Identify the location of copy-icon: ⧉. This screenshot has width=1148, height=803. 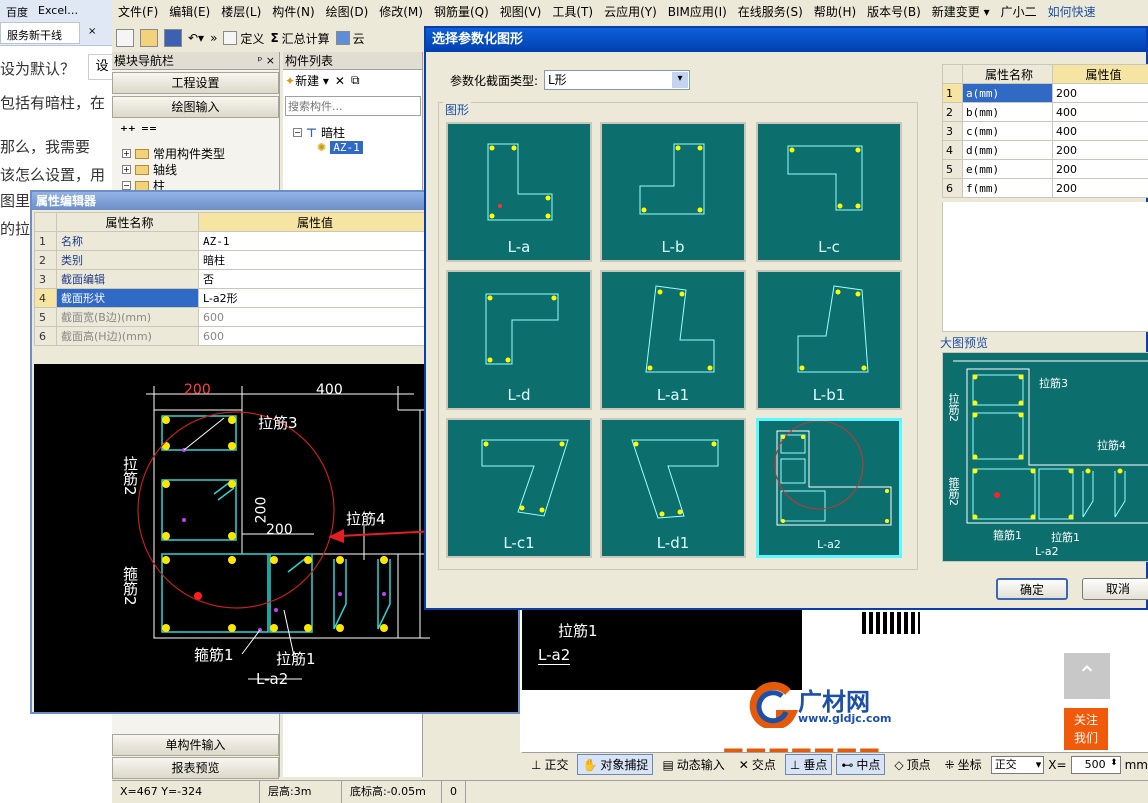
(355, 80).